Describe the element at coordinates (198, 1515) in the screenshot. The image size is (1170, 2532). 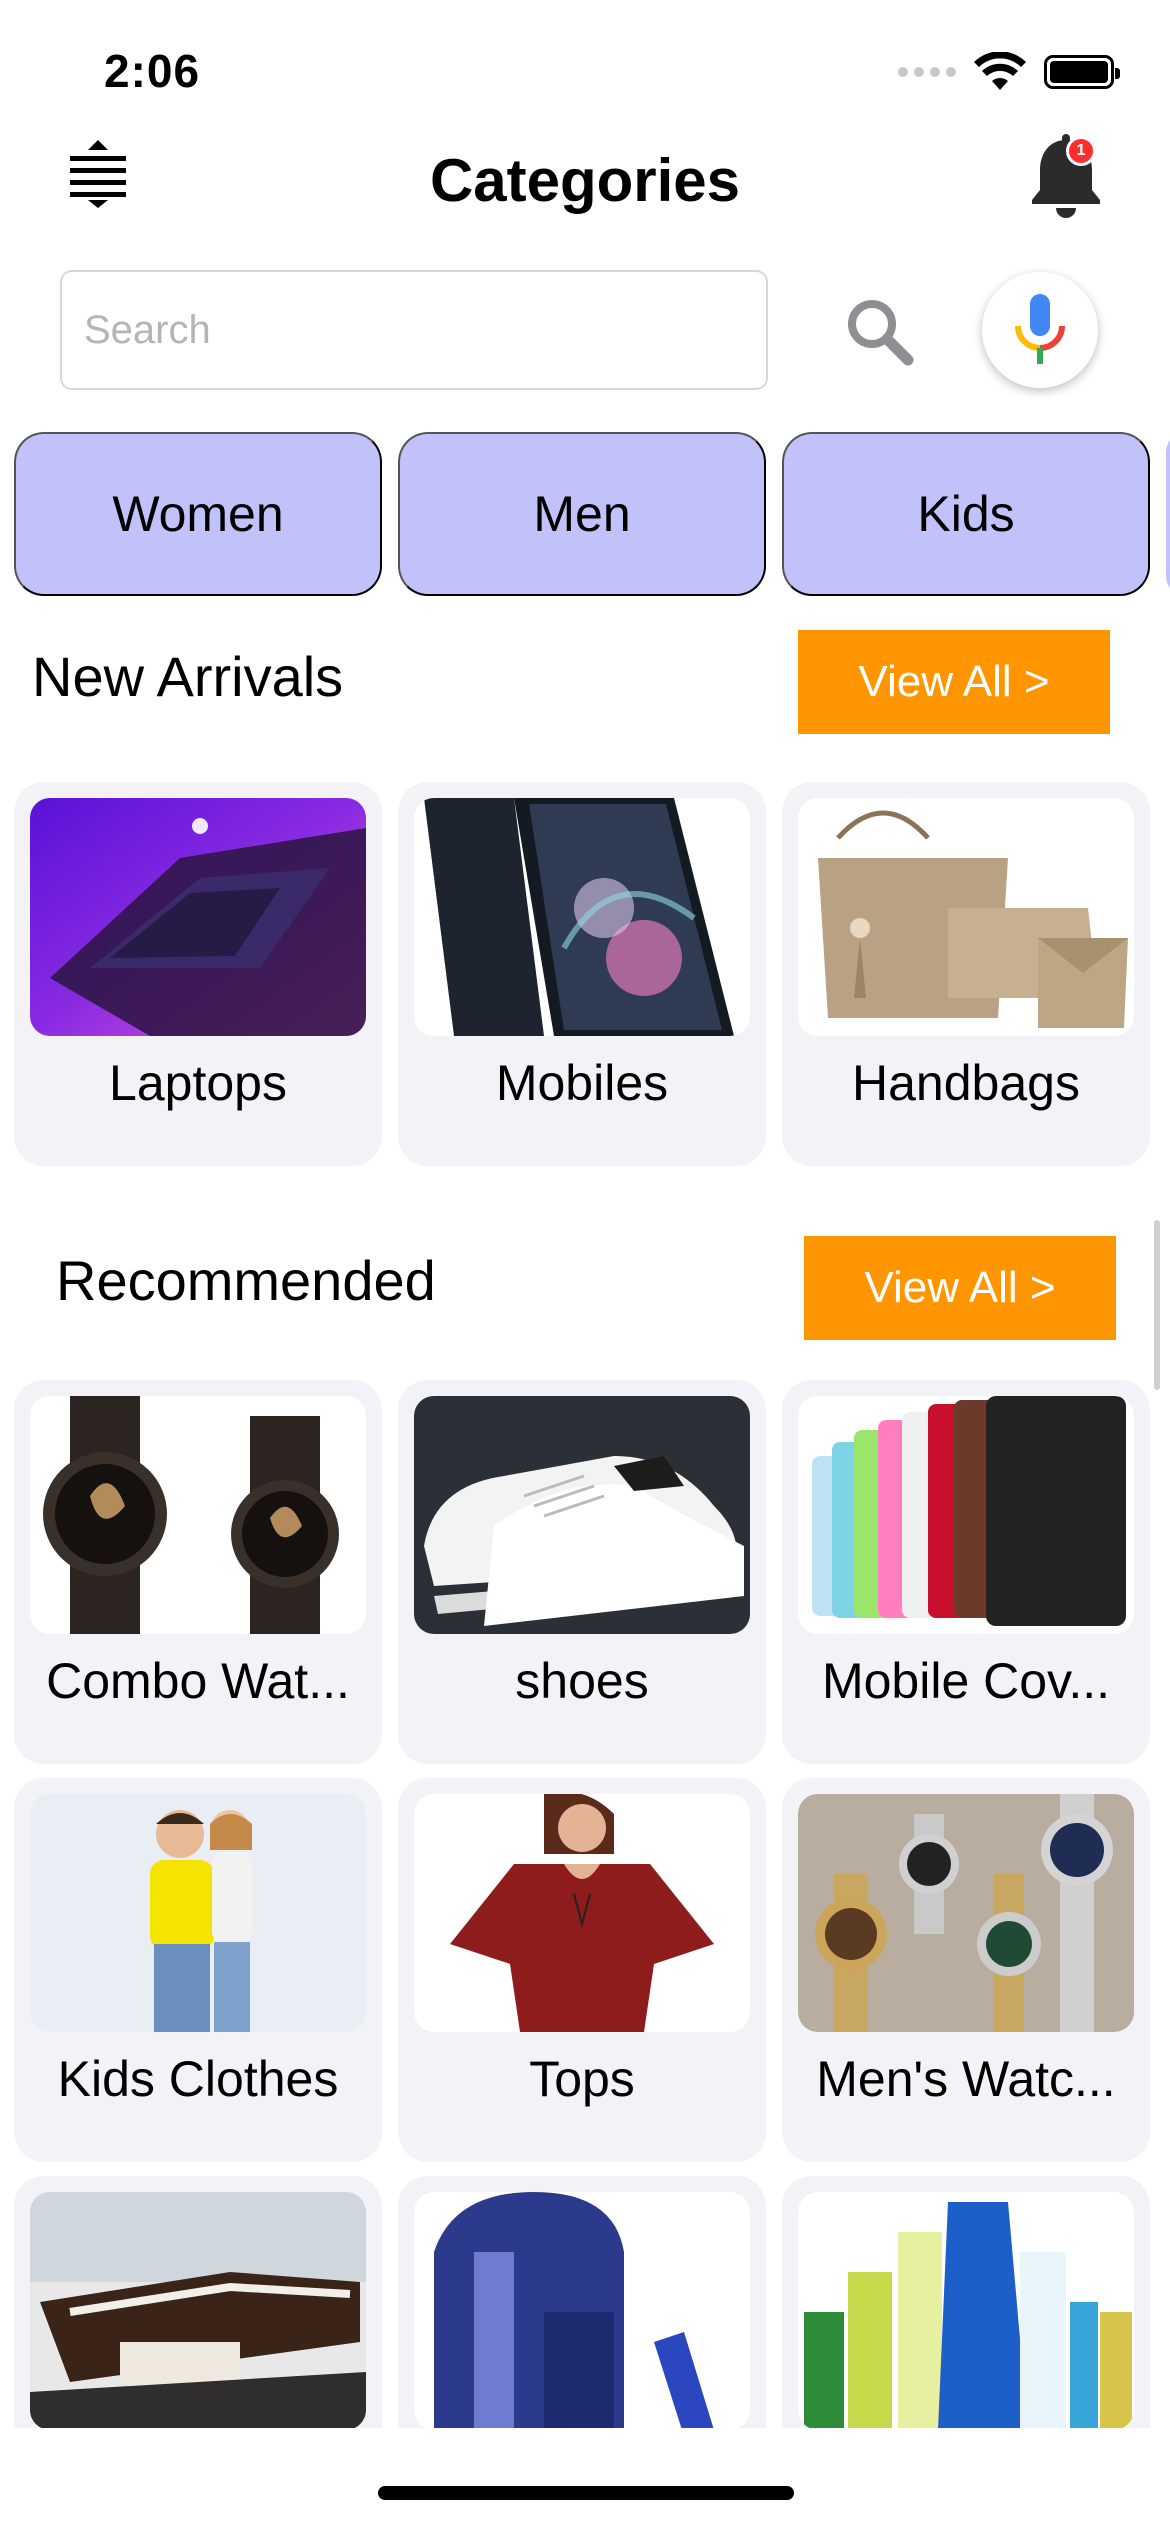
I see `wristwatch-pair-image` at that location.